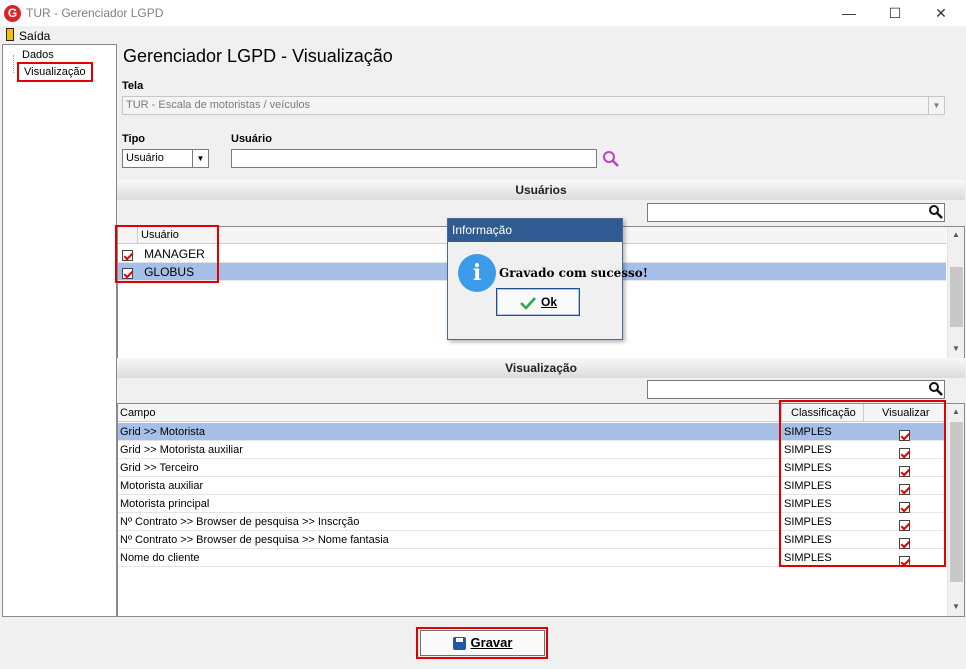 The image size is (966, 669). What do you see at coordinates (541, 368) in the screenshot?
I see `visualizacao-section-header: Visualização` at bounding box center [541, 368].